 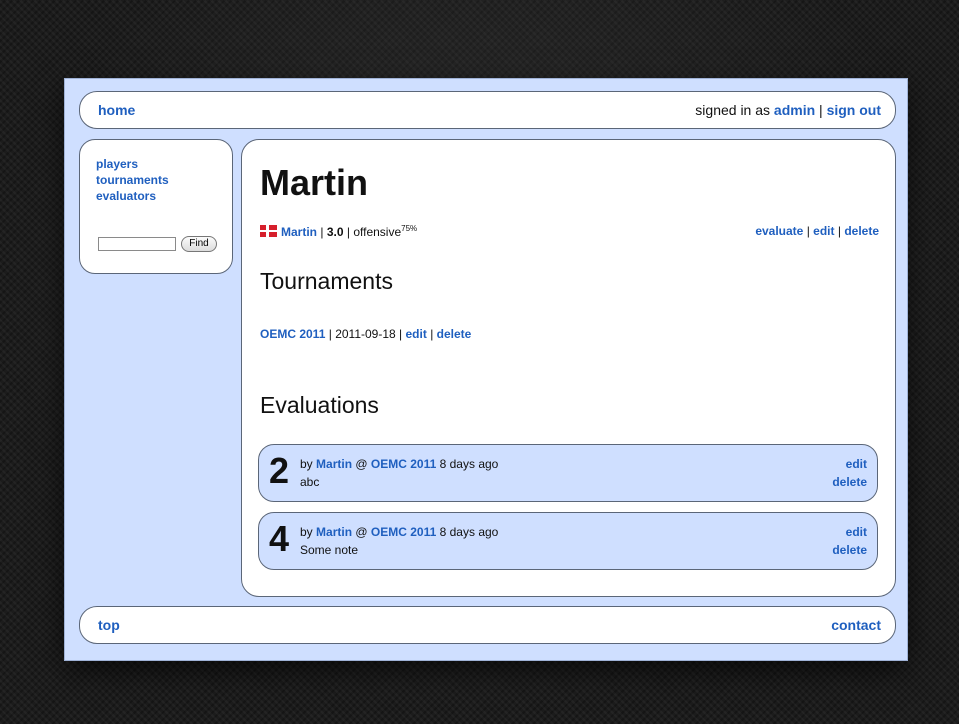 I want to click on tournament-row: OEMC 2011 | 2011-09-18 | edit | delete, so click(x=365, y=334).